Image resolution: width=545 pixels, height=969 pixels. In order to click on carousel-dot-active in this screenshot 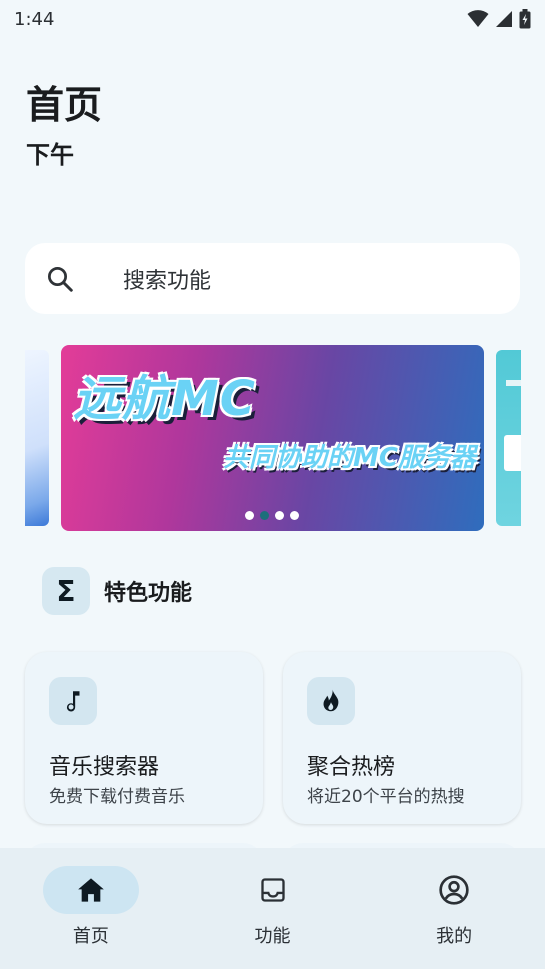, I will do `click(264, 515)`.